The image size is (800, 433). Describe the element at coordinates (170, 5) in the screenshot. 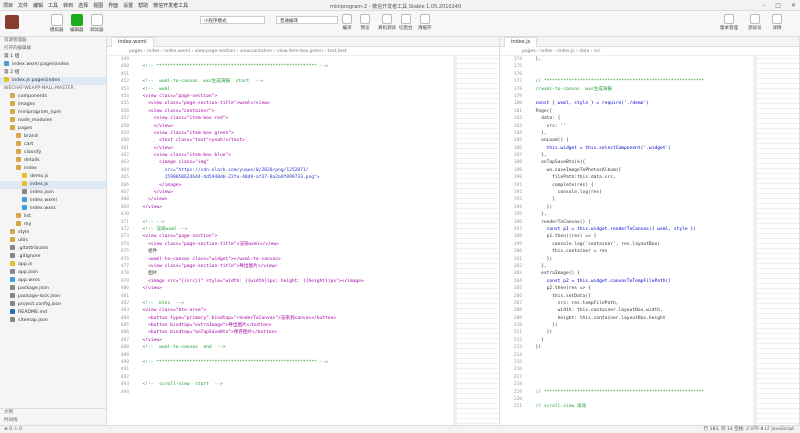

I see `menu-item: 微信开发者工具` at that location.